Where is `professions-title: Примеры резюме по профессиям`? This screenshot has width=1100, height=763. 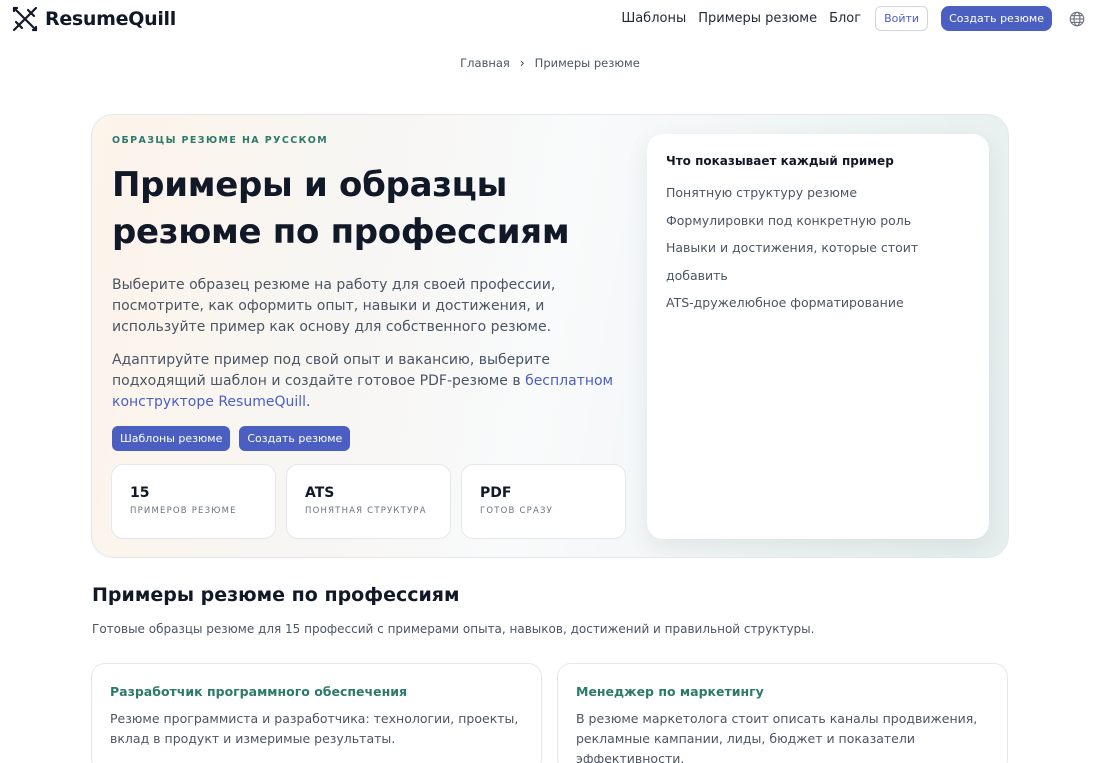
professions-title: Примеры резюме по профессиям is located at coordinates (276, 595).